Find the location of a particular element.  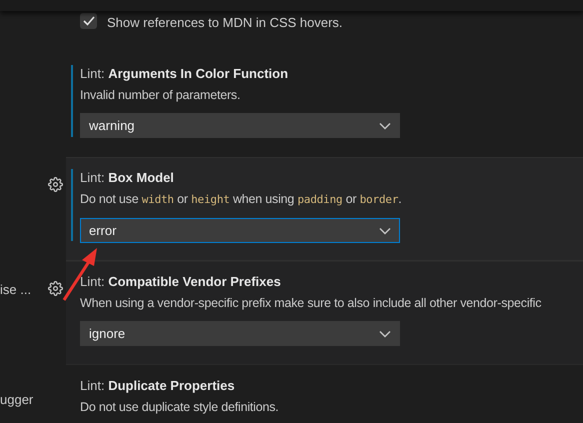

setting-description: Do not use width or height when using padding or border. is located at coordinates (241, 199).